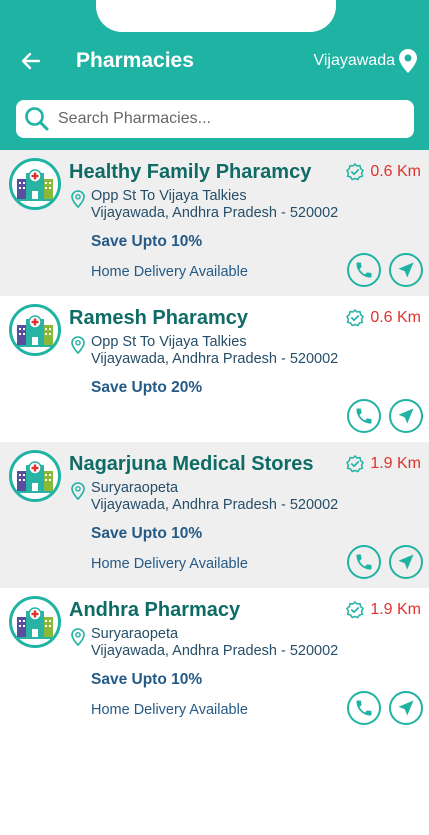 This screenshot has width=429, height=835. What do you see at coordinates (191, 464) in the screenshot?
I see `pharmacy-name: Nagarjuna Medical Stores` at bounding box center [191, 464].